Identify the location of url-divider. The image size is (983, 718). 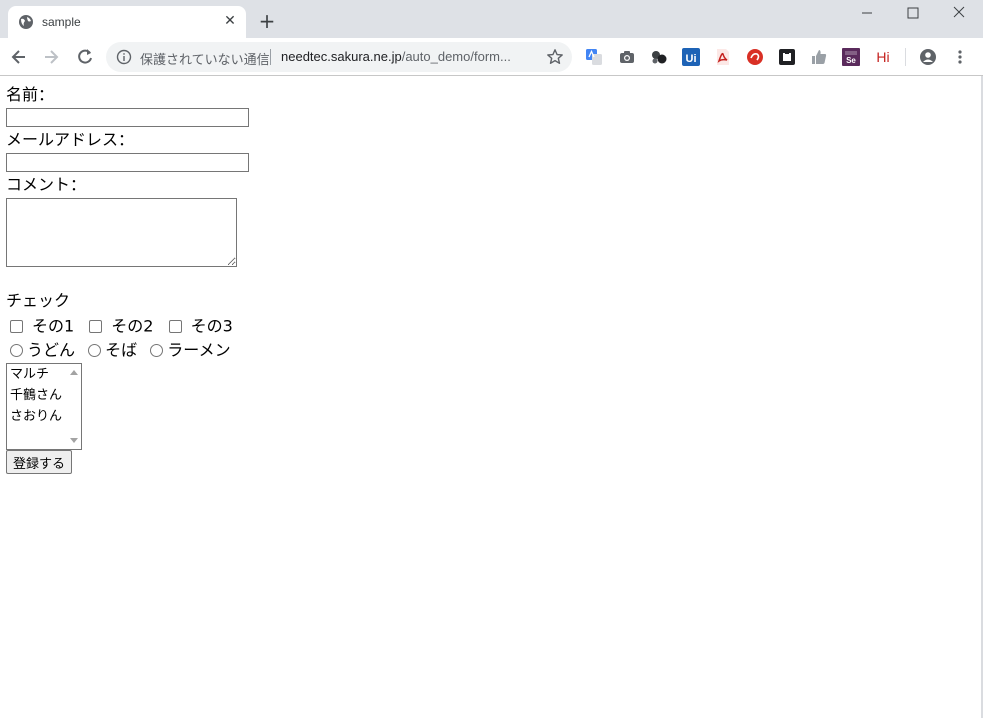
(270, 57).